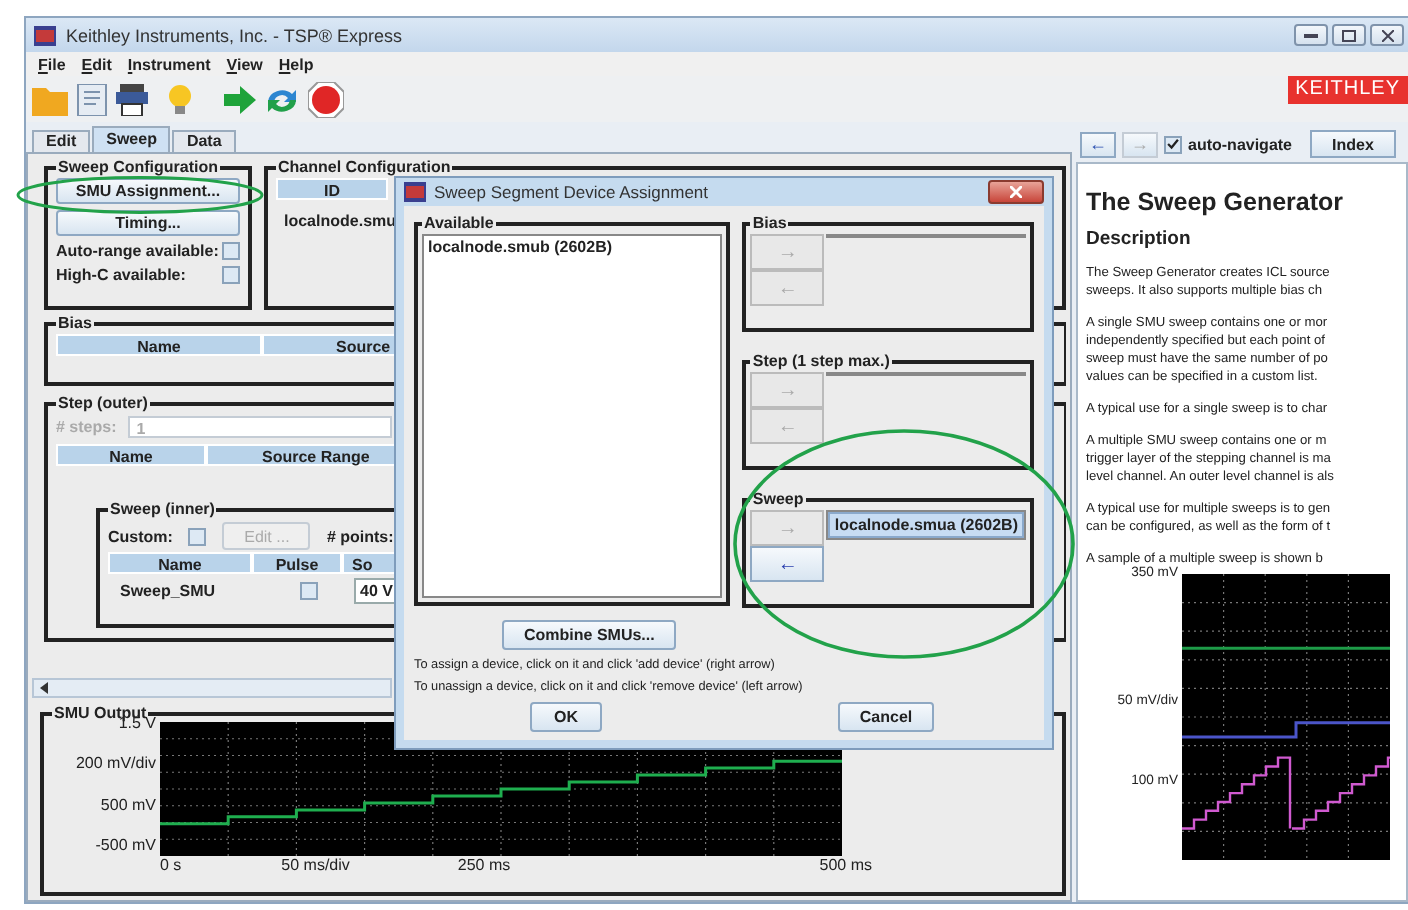 Image resolution: width=1408 pixels, height=910 pixels. Describe the element at coordinates (572, 247) in the screenshot. I see `list-item: localnode.smub (2602B)` at that location.